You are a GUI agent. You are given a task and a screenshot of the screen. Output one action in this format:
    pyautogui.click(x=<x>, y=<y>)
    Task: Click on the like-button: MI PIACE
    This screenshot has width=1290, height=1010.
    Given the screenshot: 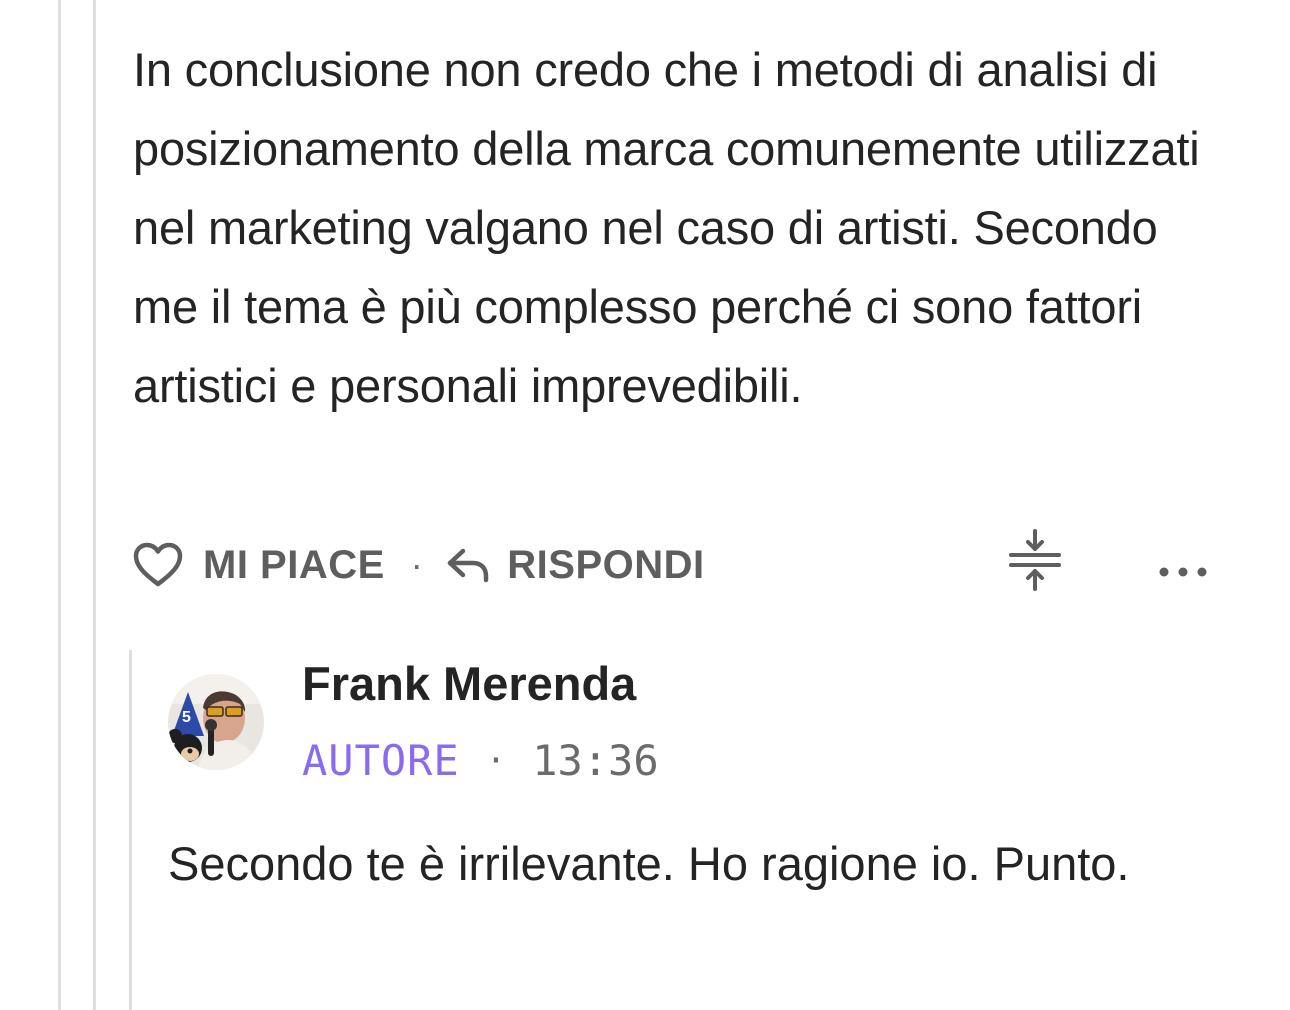 What is the action you would take?
    pyautogui.click(x=259, y=565)
    